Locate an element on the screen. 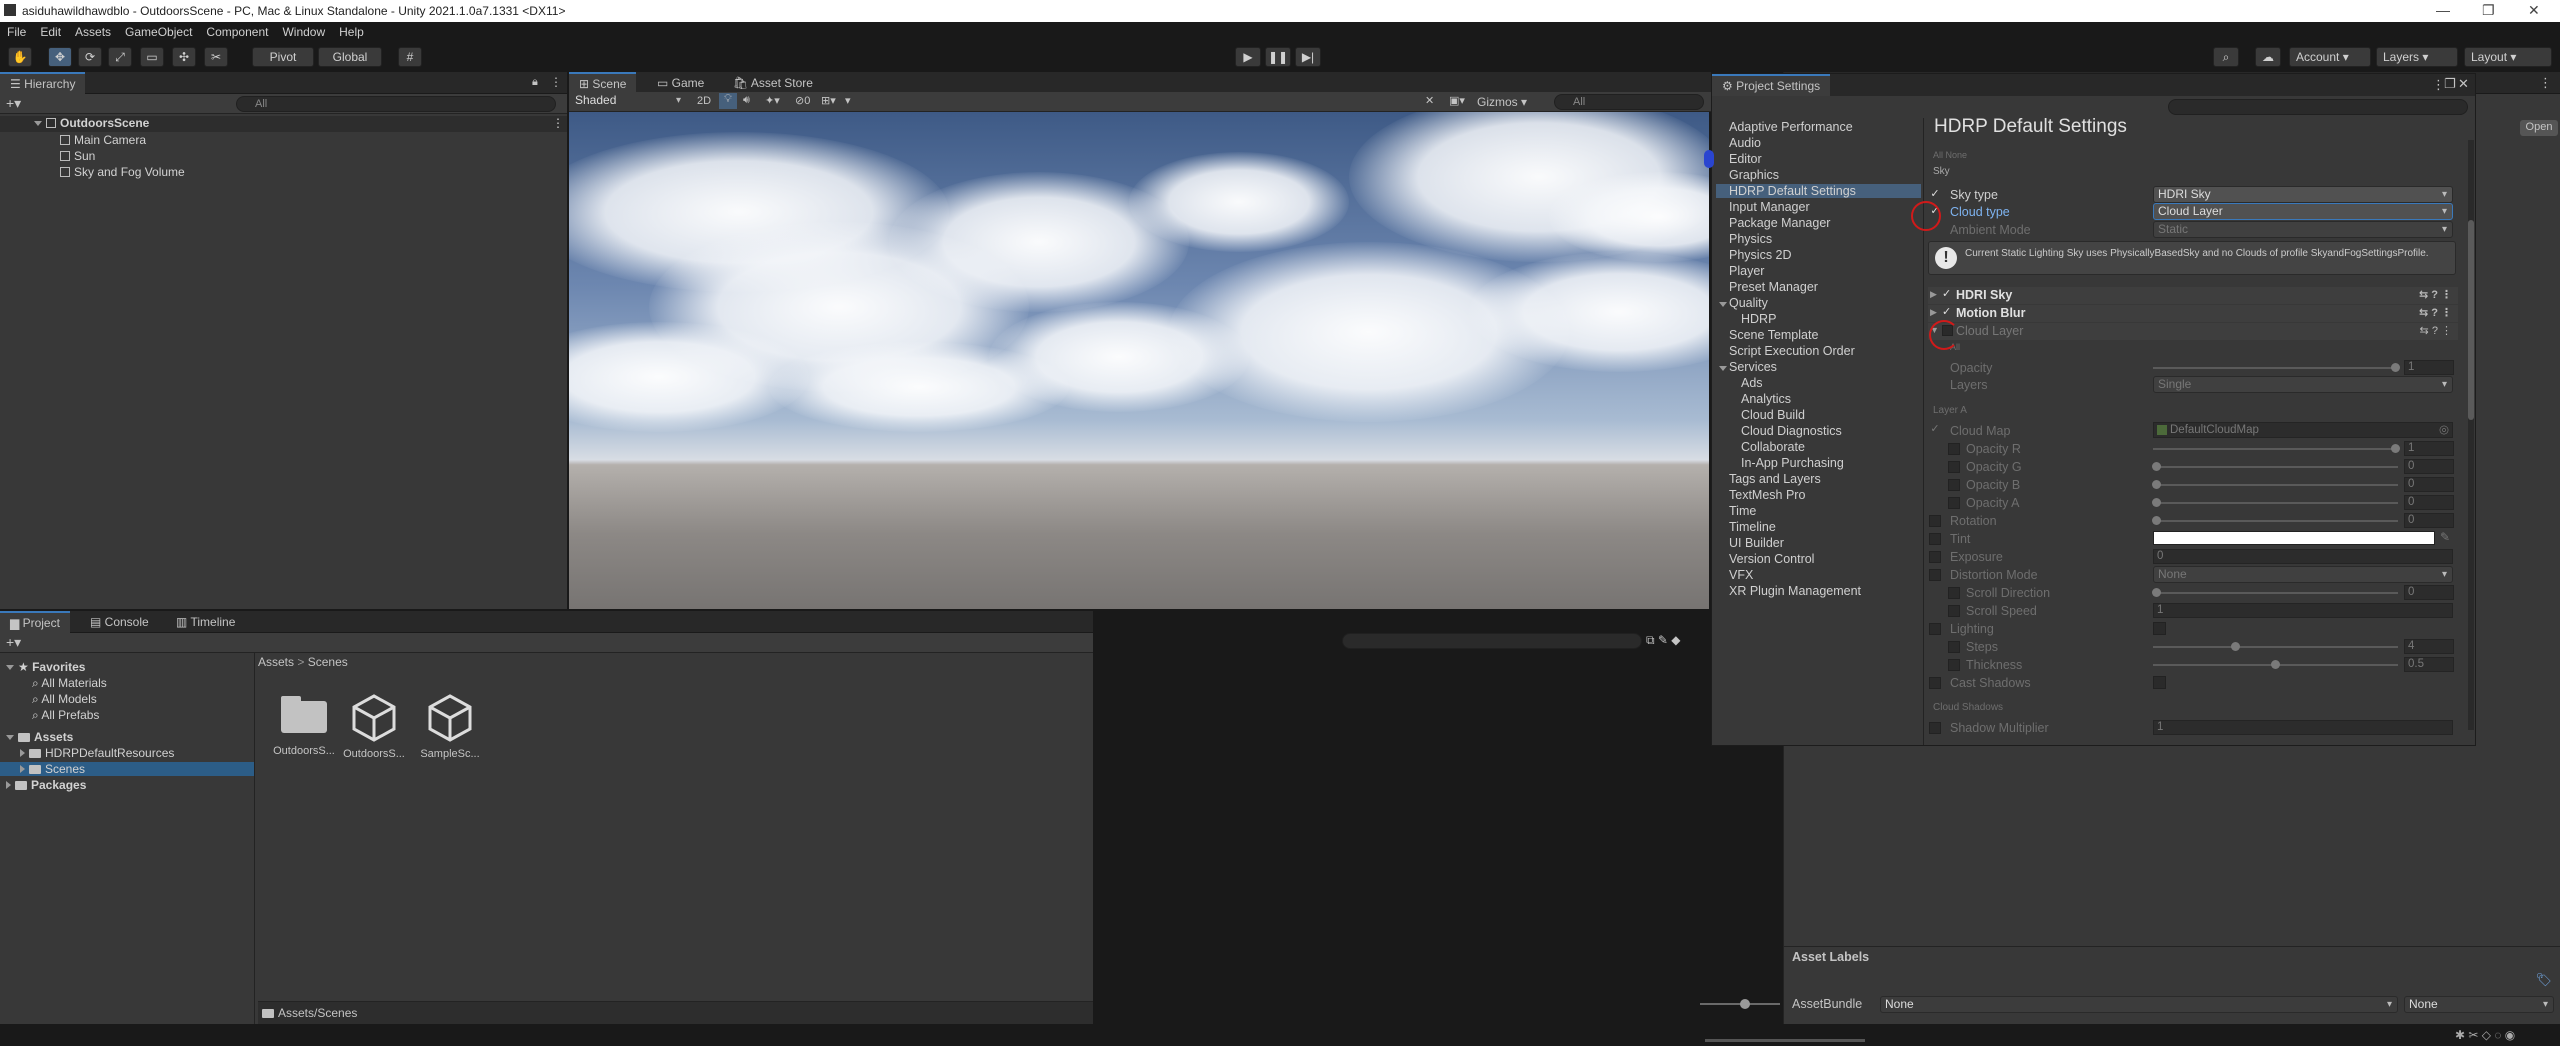  global-toggle: Global is located at coordinates (350, 57).